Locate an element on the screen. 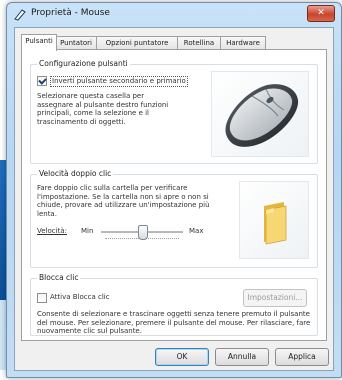  tab-label: Opzioni puntatore is located at coordinates (137, 43).